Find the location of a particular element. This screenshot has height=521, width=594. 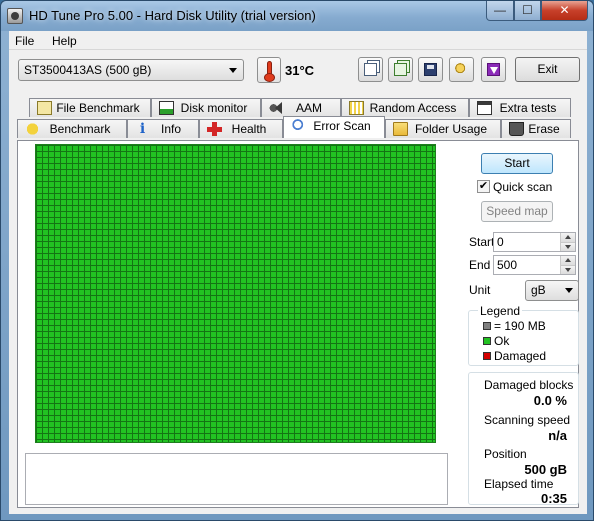

menu-bar: File Help is located at coordinates (298, 40).